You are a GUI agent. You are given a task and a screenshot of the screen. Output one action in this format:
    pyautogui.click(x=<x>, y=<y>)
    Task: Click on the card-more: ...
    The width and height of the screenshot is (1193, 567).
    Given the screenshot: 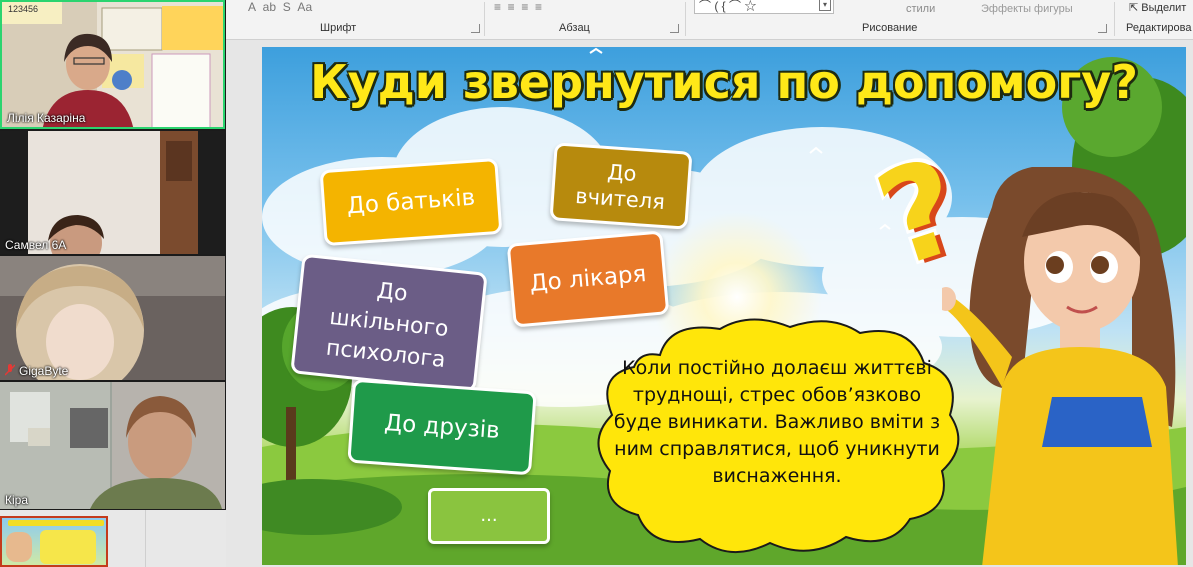 What is the action you would take?
    pyautogui.click(x=489, y=516)
    